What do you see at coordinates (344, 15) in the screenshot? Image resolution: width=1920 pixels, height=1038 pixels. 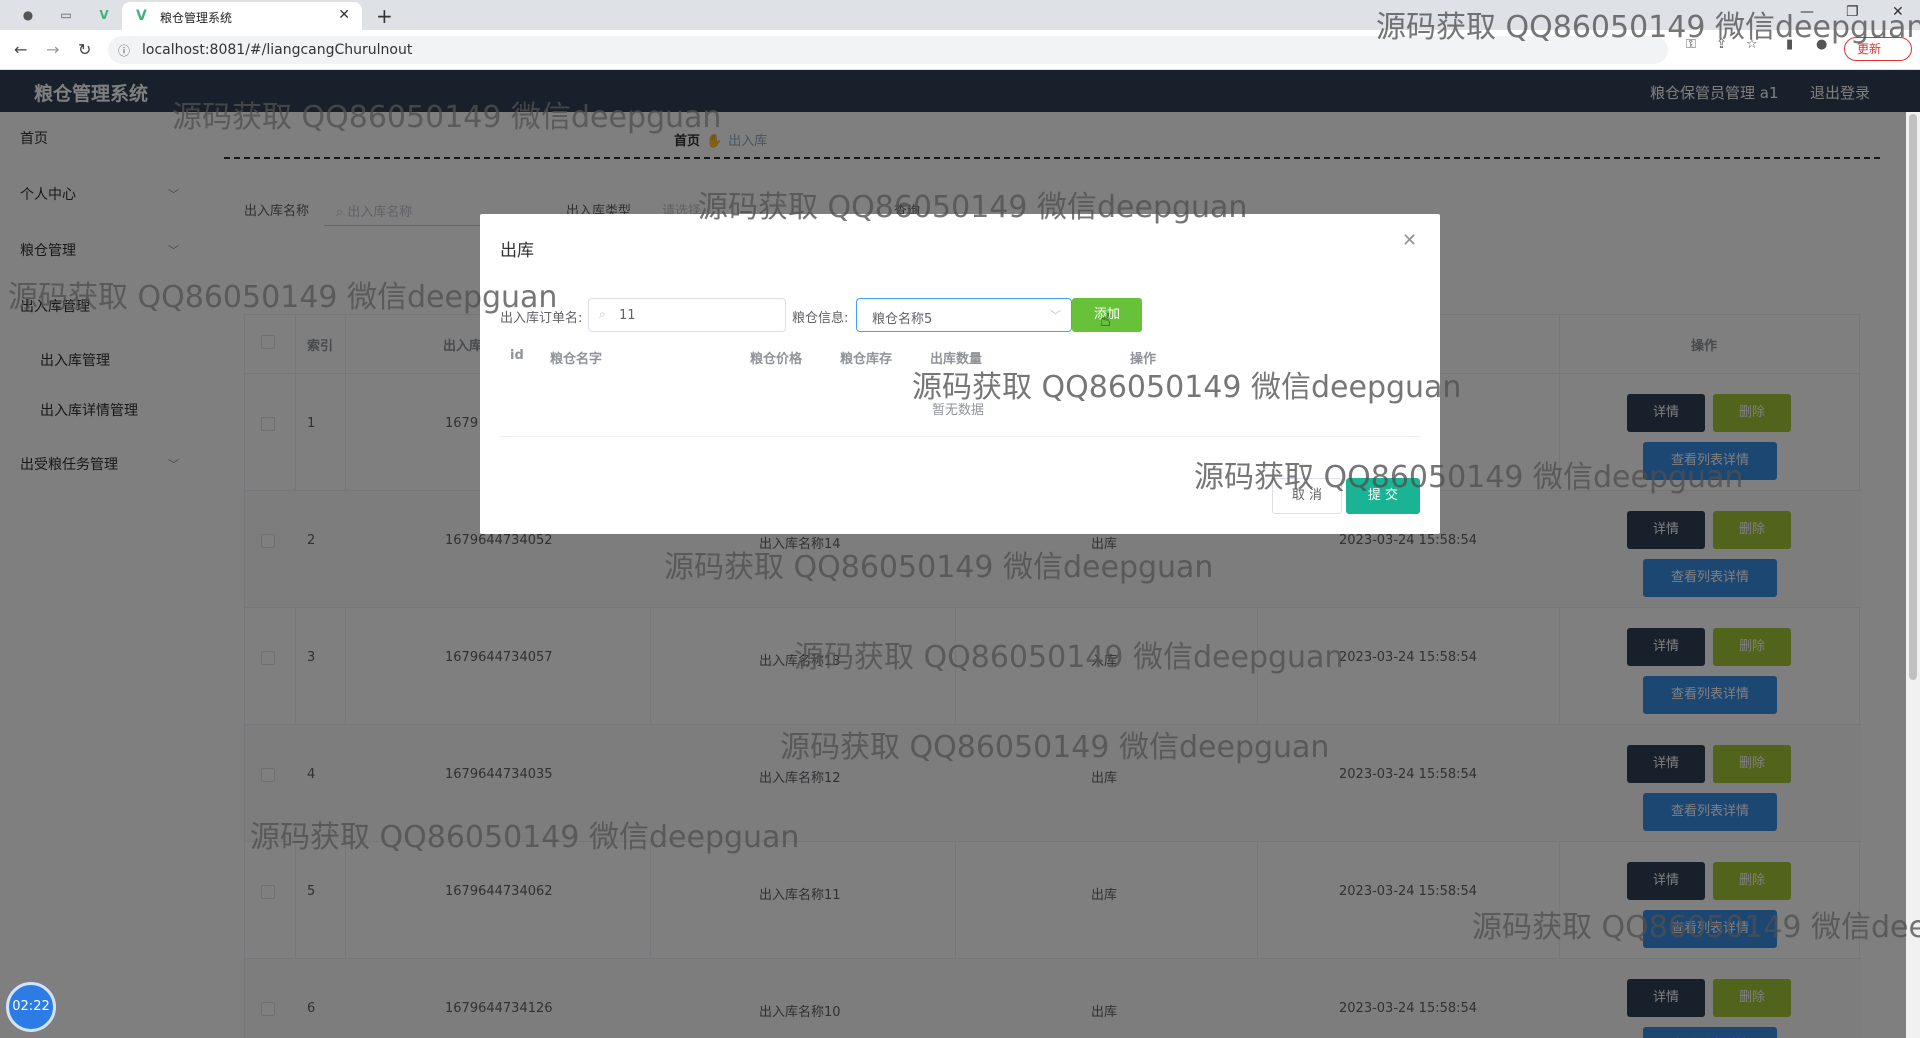 I see `tab-close-icon: ✕` at bounding box center [344, 15].